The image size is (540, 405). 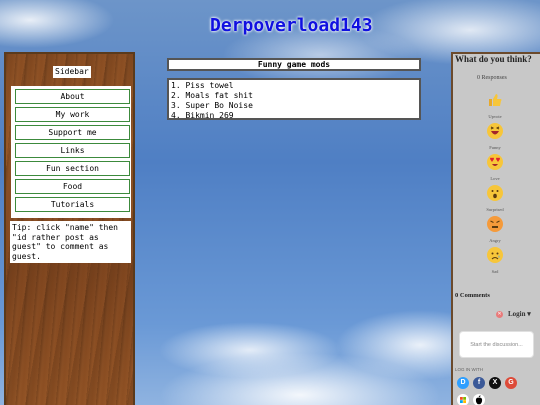 I want to click on reaction-label: Sad, so click(x=495, y=271).